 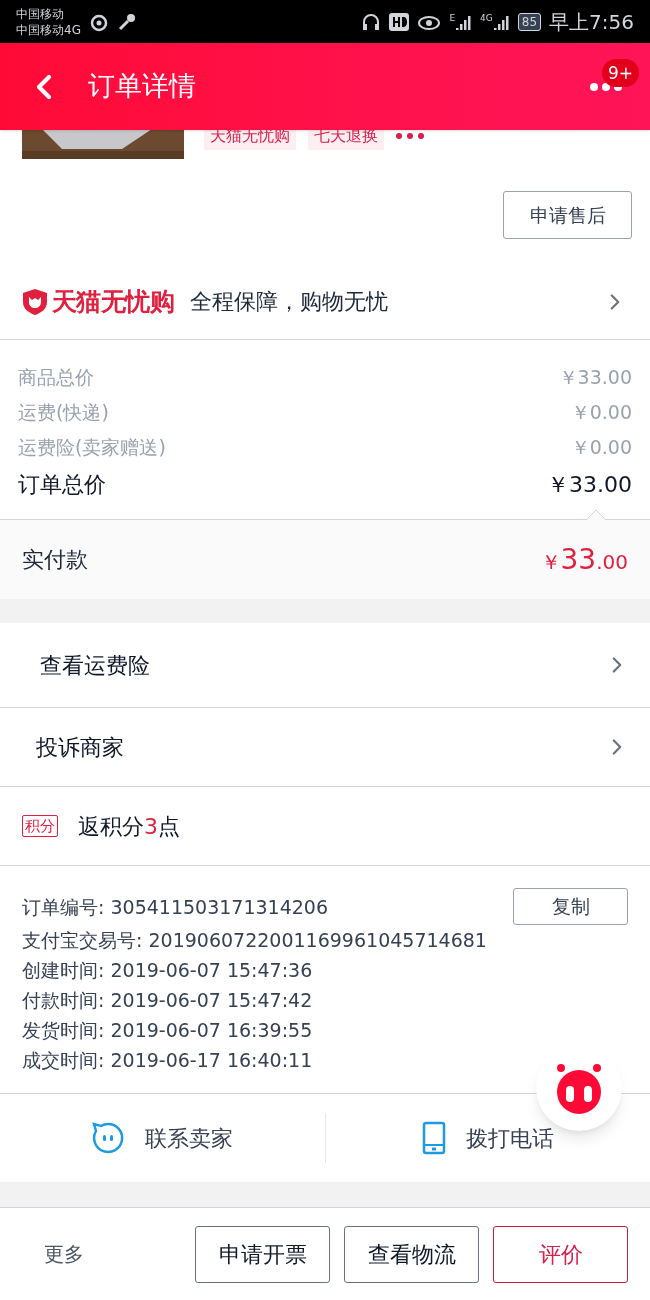 I want to click on link-label: 查看运费险, so click(x=95, y=665).